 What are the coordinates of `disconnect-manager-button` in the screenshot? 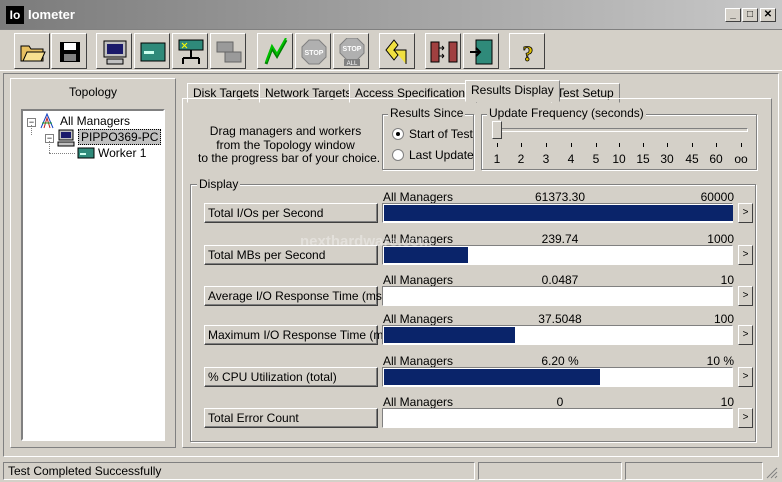 It's located at (443, 51).